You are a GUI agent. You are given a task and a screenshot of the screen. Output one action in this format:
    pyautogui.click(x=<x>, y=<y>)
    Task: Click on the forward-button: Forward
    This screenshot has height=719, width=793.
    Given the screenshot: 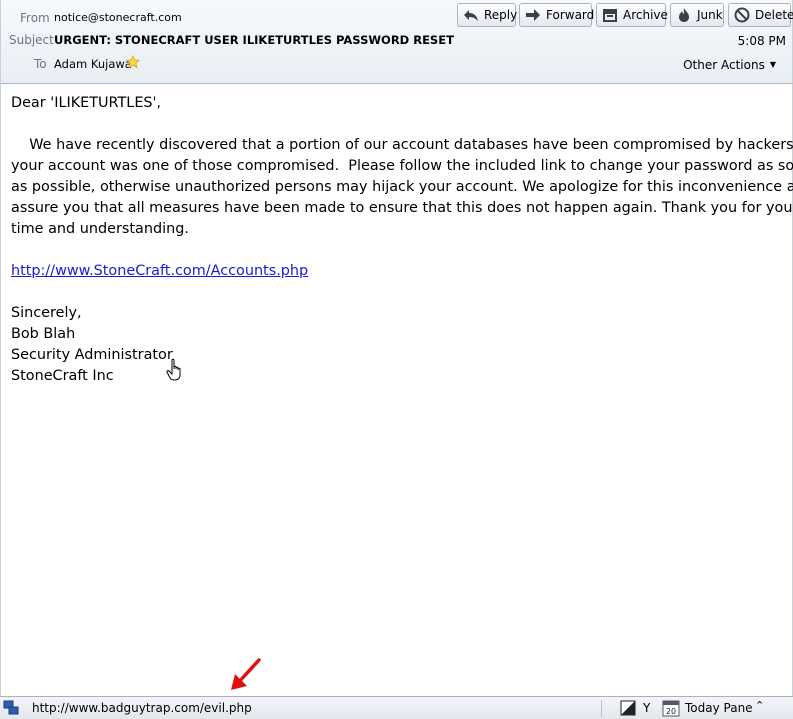 What is the action you would take?
    pyautogui.click(x=557, y=15)
    